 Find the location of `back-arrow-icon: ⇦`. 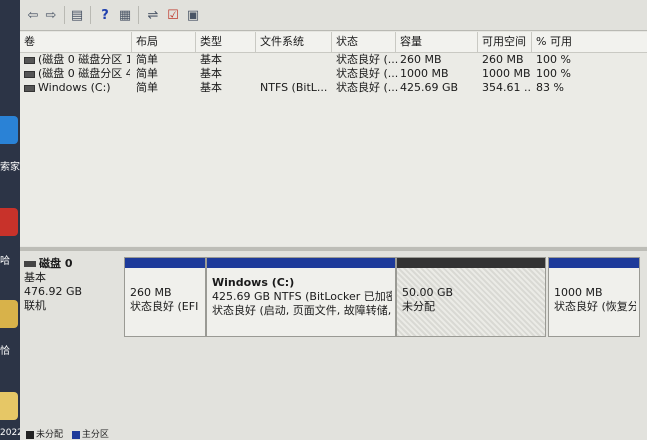

back-arrow-icon: ⇦ is located at coordinates (33, 15).